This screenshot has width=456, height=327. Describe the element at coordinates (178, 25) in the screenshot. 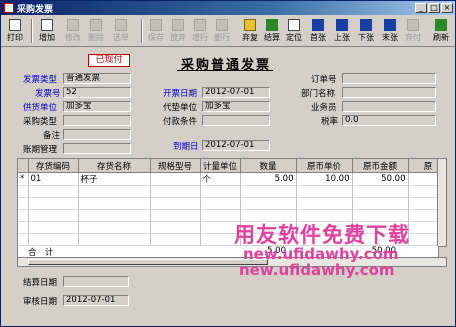

I see `undo-icon` at that location.